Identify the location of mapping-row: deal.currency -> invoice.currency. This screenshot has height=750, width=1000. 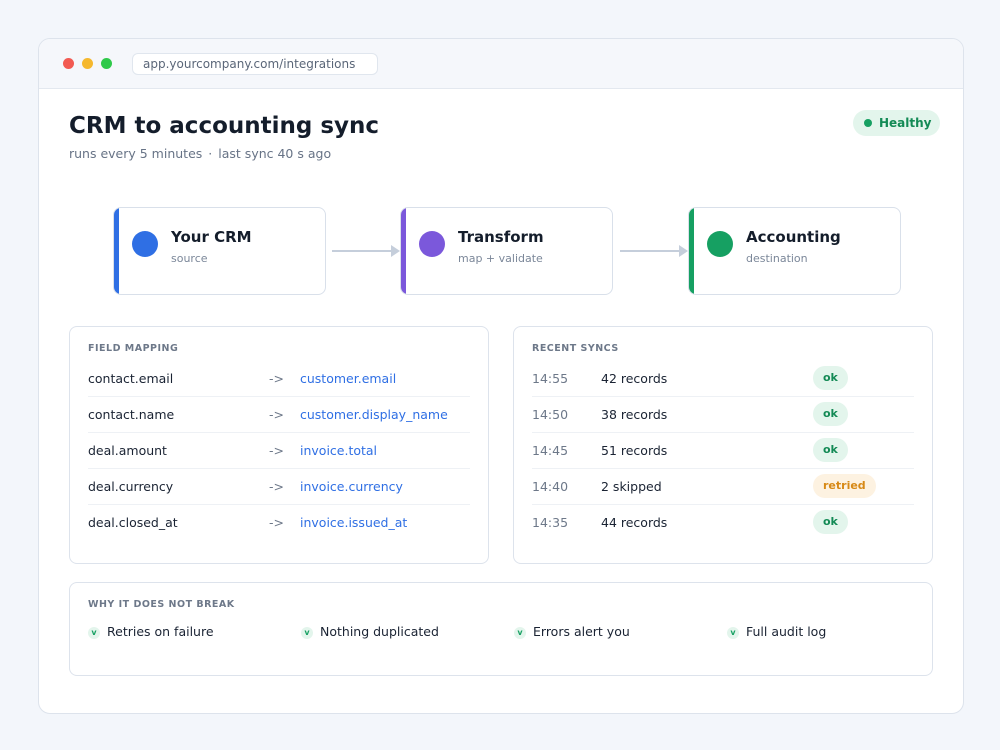
(279, 487).